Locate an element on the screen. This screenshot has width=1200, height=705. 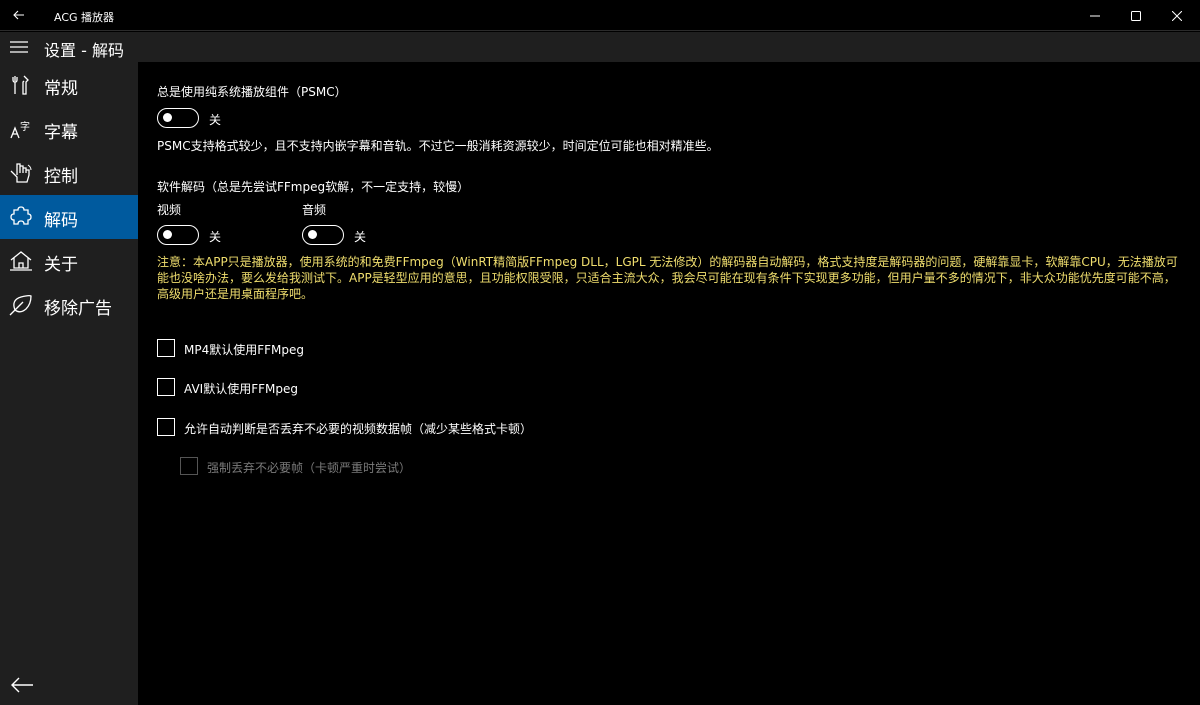
sidebar-item-subtitles: 字 字幕 is located at coordinates (69, 129).